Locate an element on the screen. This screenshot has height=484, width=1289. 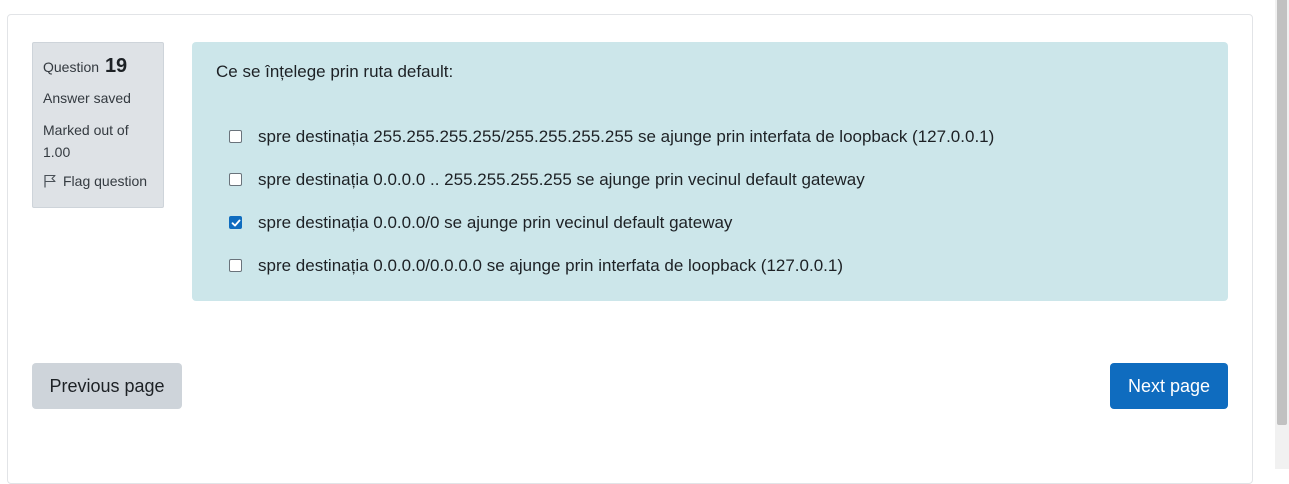
checkmark-icon is located at coordinates (236, 223).